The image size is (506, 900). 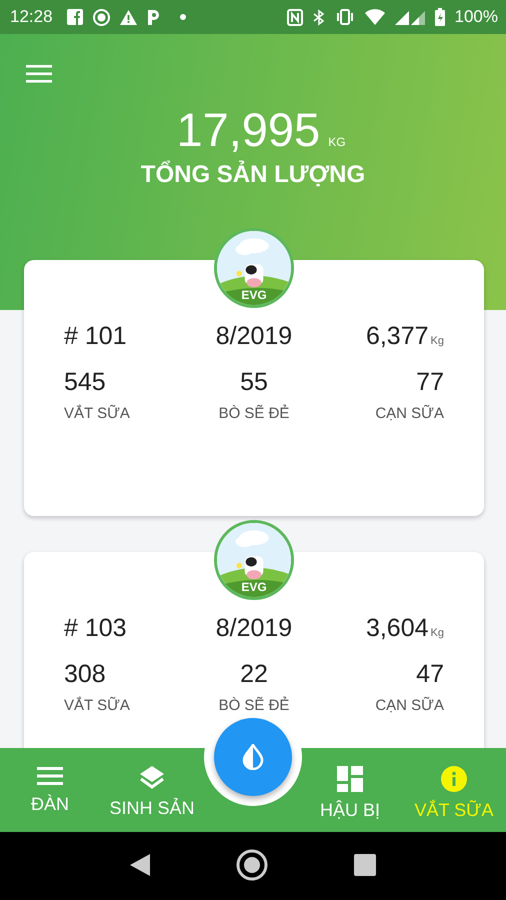 I want to click on home-button, so click(x=252, y=866).